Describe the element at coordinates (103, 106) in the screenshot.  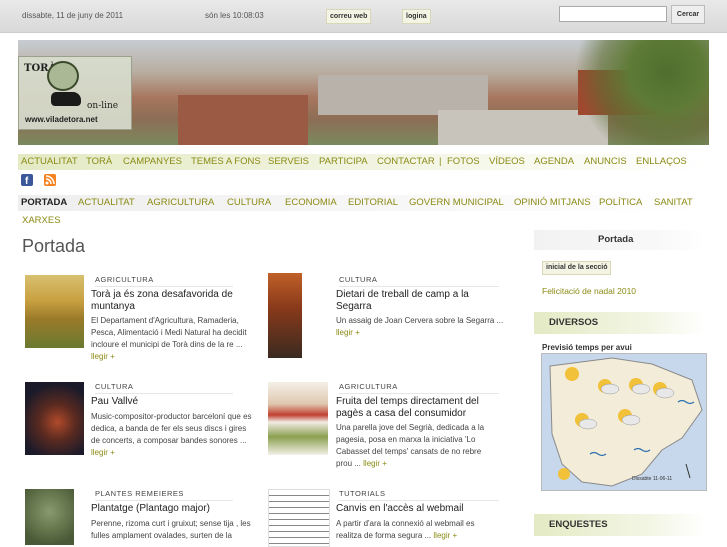
I see `logo-tagline: on-line` at that location.